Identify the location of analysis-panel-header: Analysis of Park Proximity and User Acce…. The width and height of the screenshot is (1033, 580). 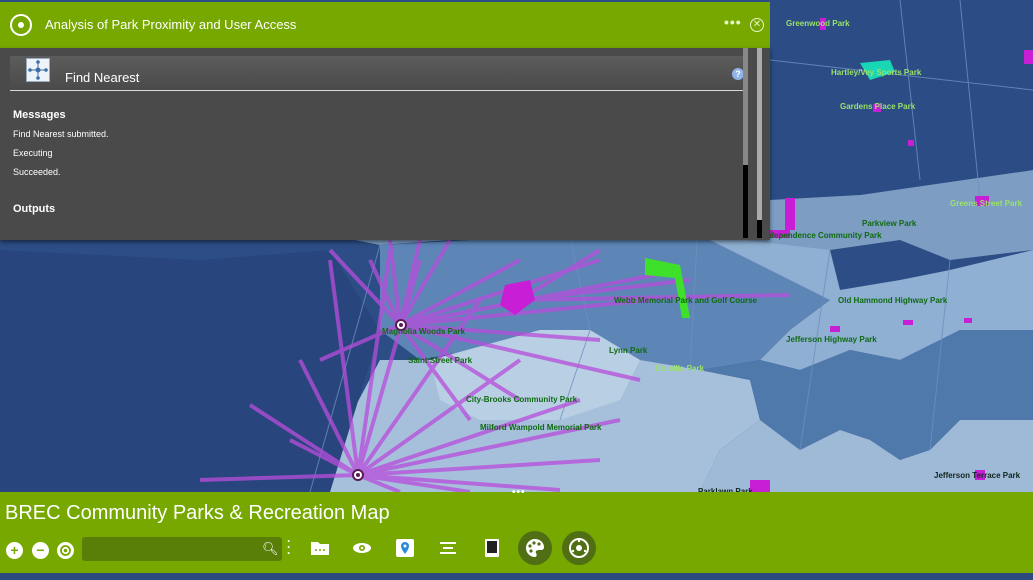
(385, 25).